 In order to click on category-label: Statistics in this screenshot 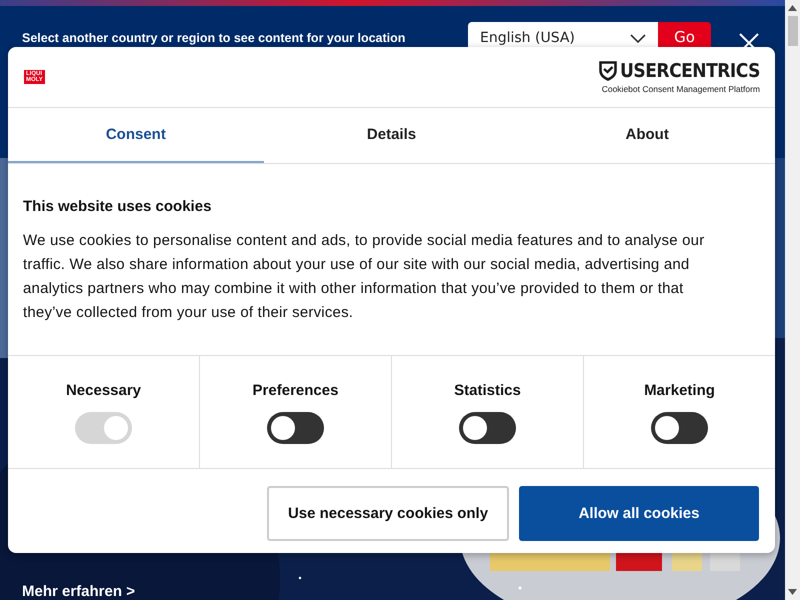, I will do `click(487, 390)`.